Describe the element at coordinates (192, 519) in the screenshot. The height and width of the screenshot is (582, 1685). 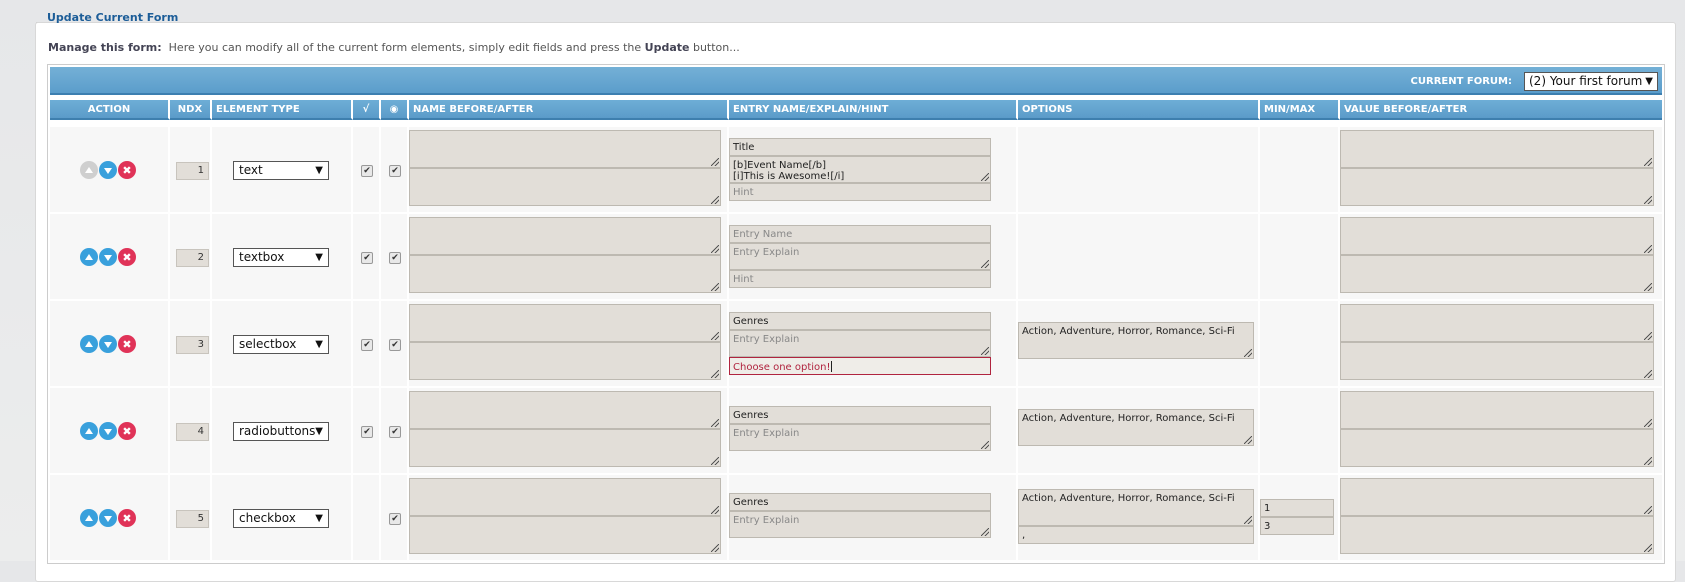
I see `ndx-input: 5` at that location.